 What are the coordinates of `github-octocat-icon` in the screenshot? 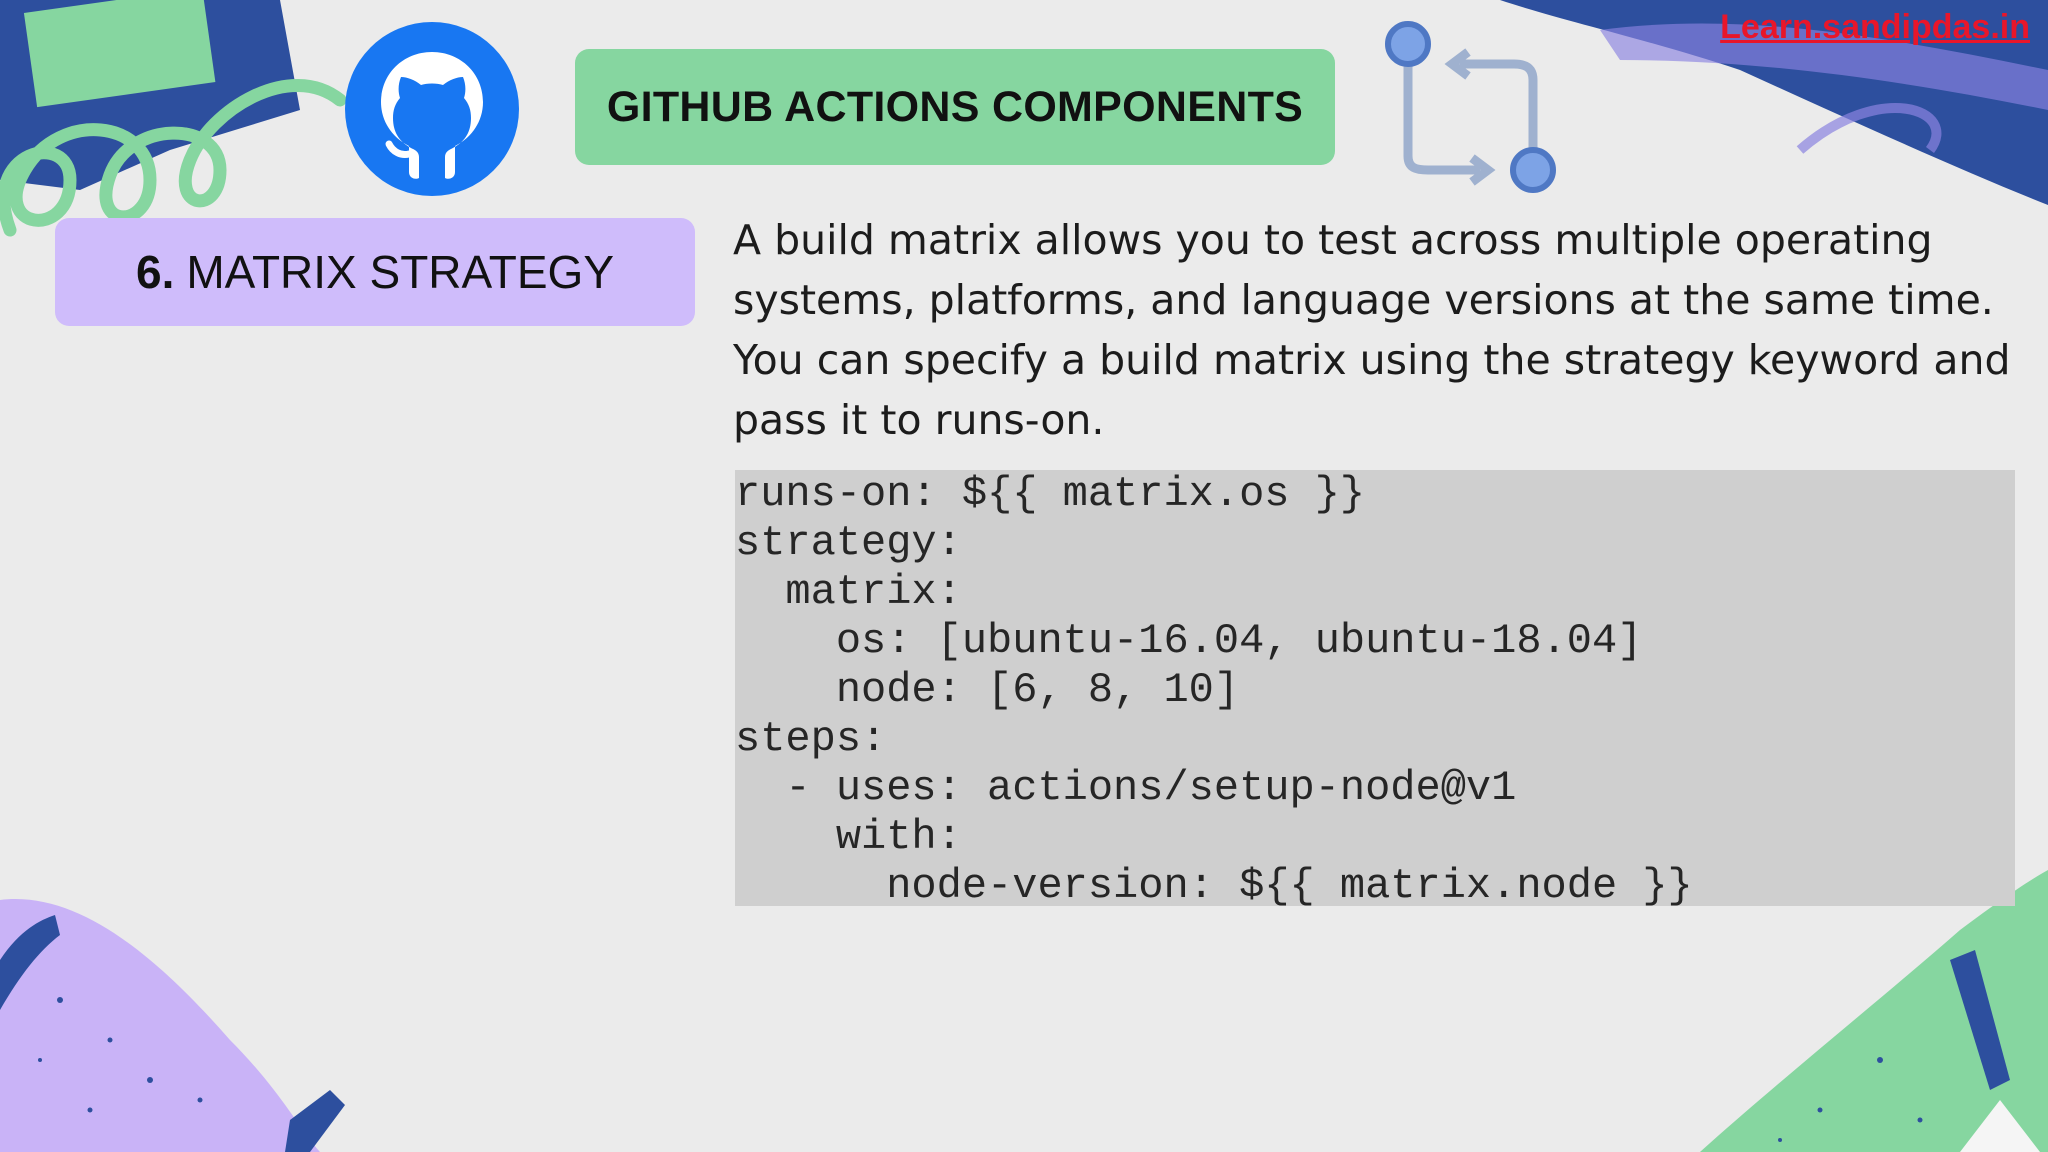 It's located at (432, 109).